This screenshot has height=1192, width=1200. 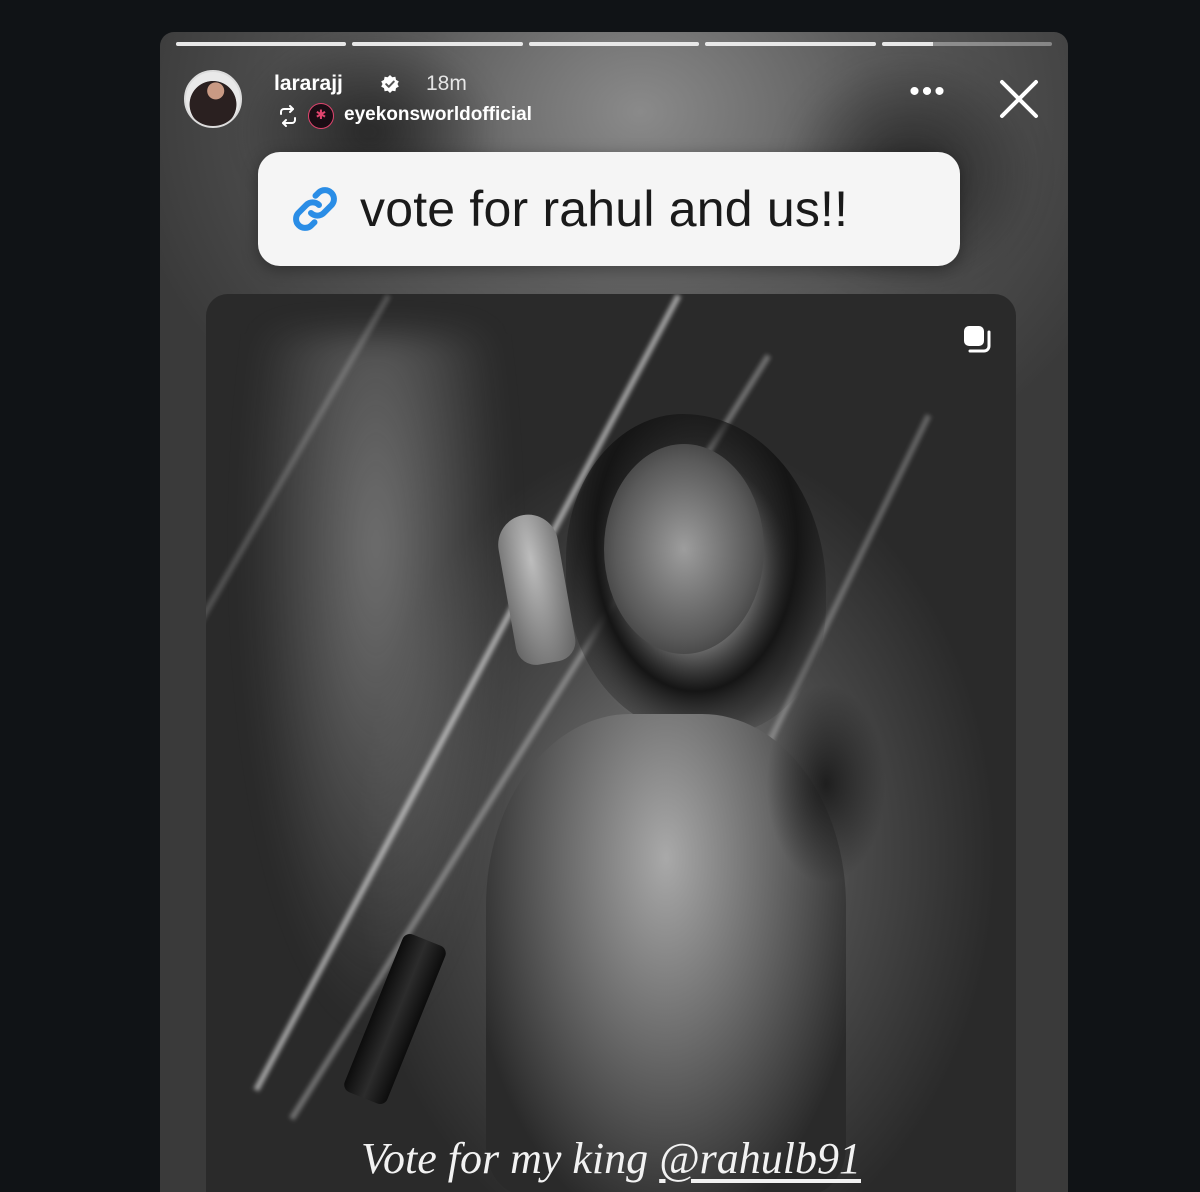 I want to click on caption-text: Vote for my king, so click(x=505, y=1158).